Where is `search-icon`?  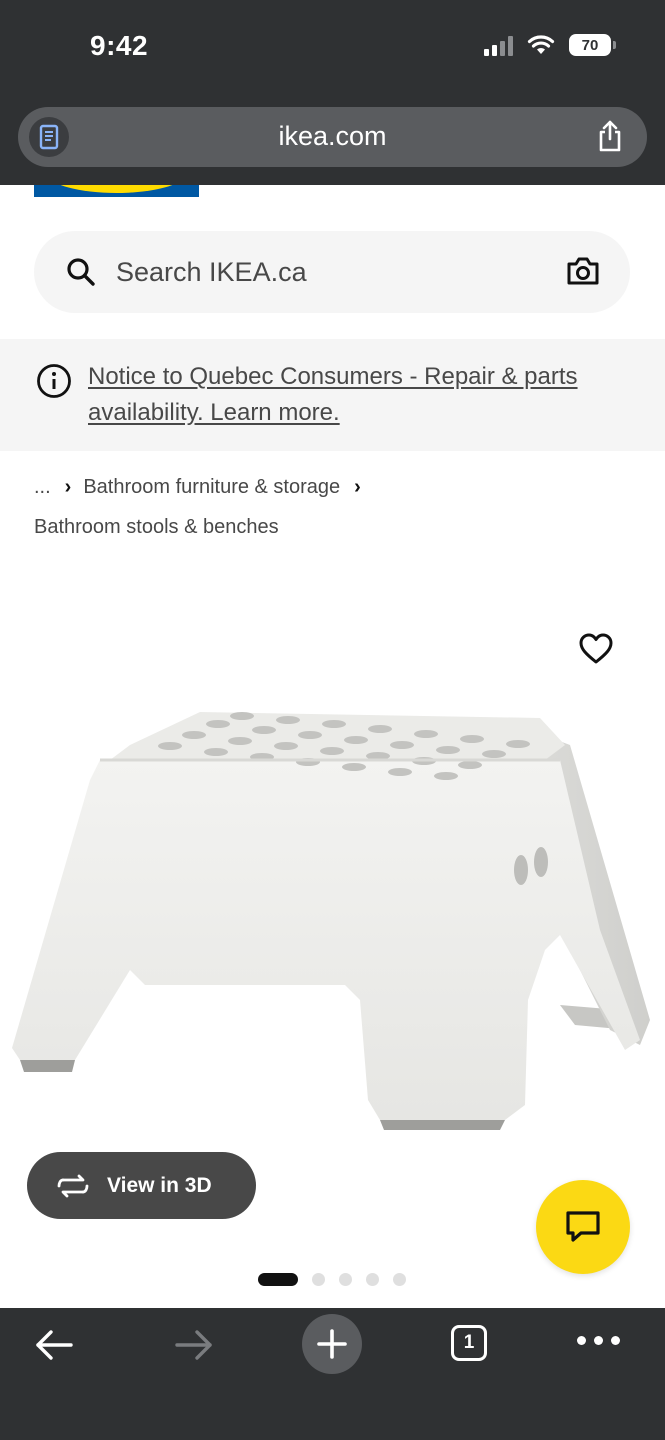
search-icon is located at coordinates (81, 272).